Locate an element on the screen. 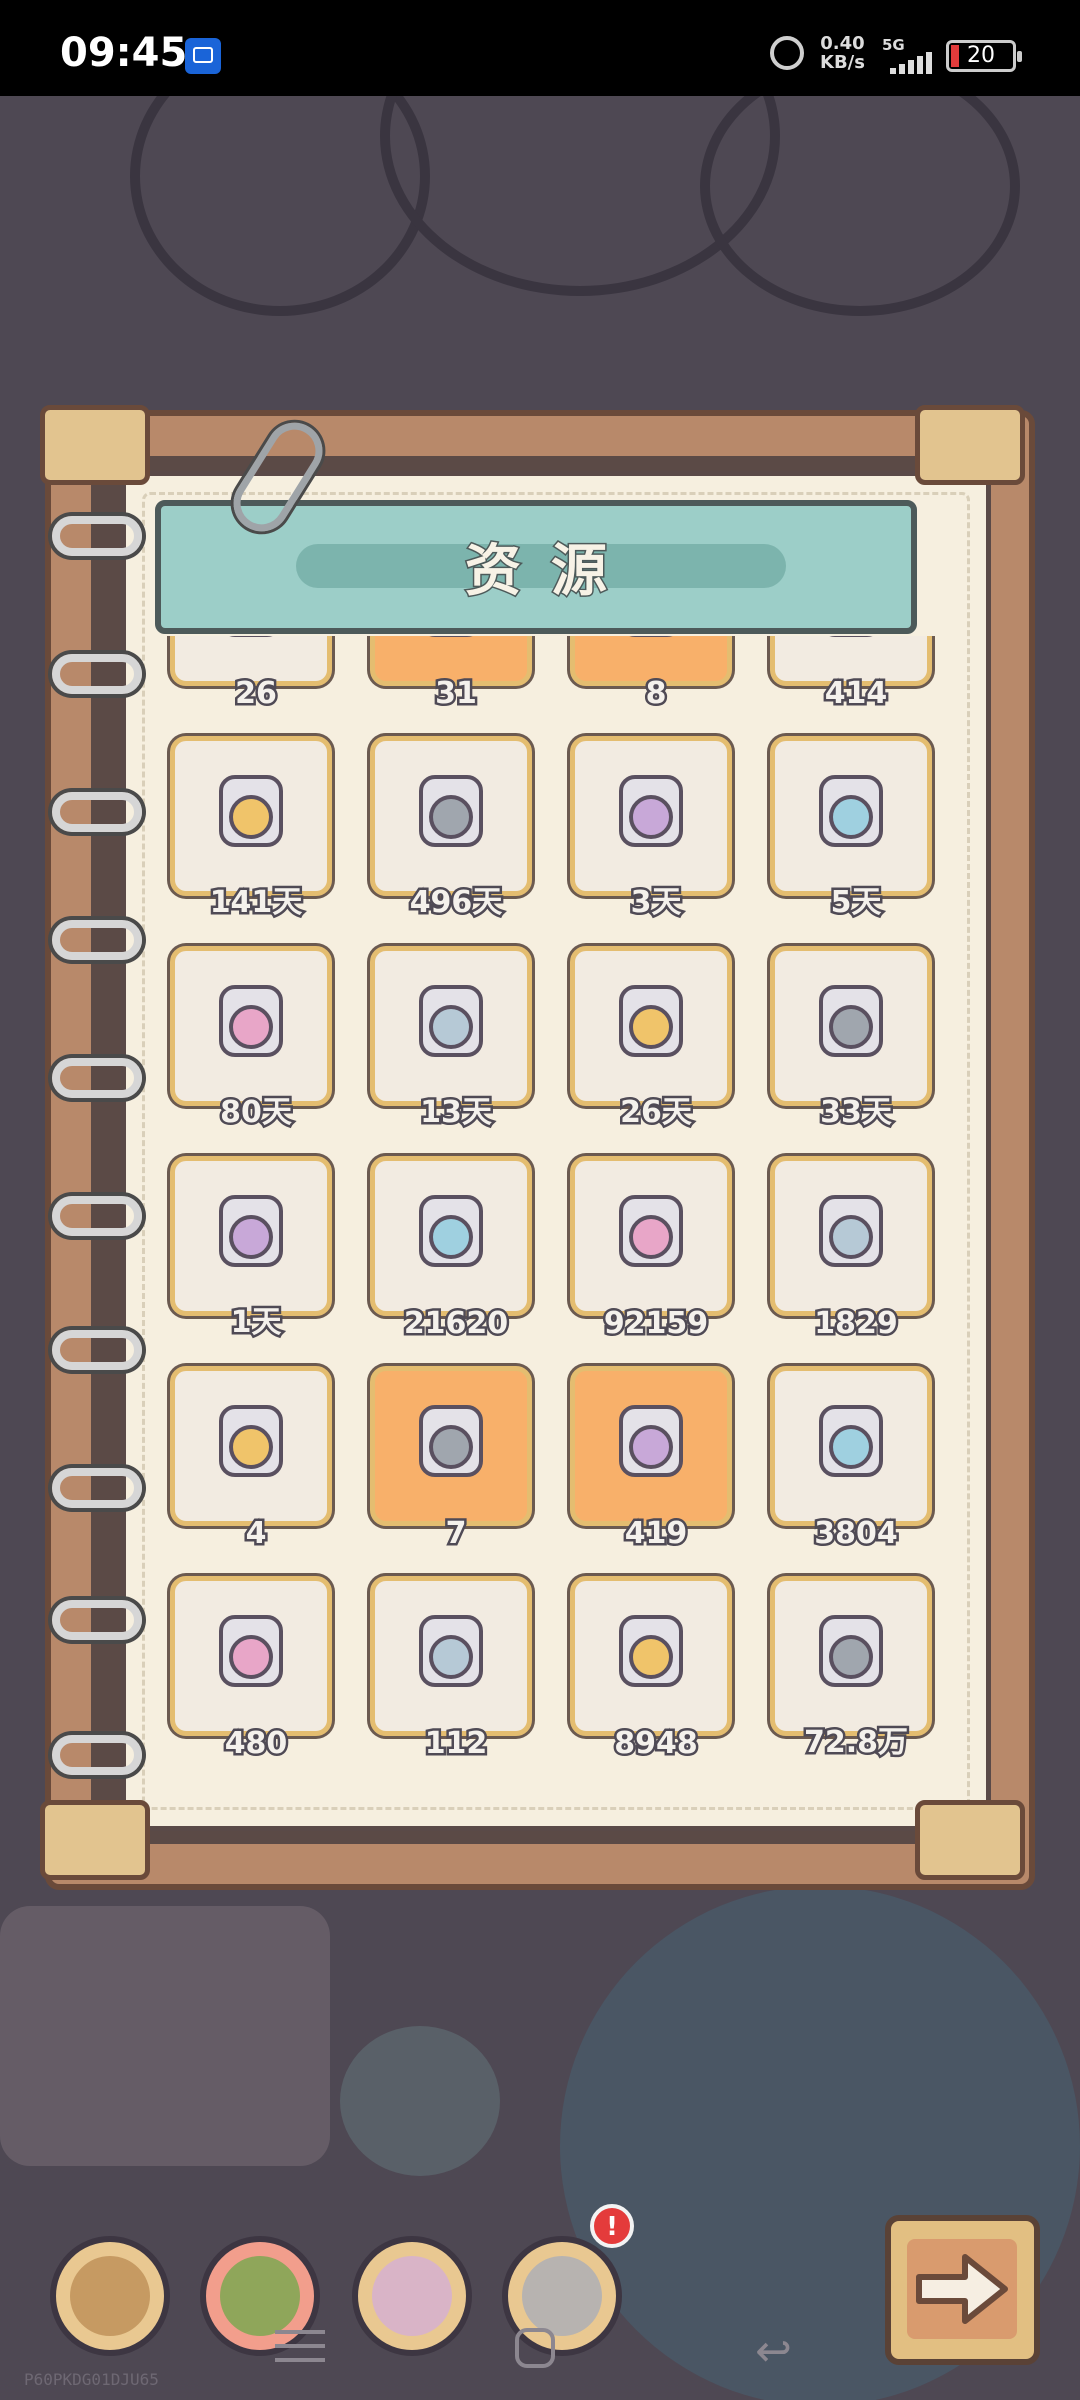 The image size is (1080, 2400). resource-count: 13天 is located at coordinates (456, 1113).